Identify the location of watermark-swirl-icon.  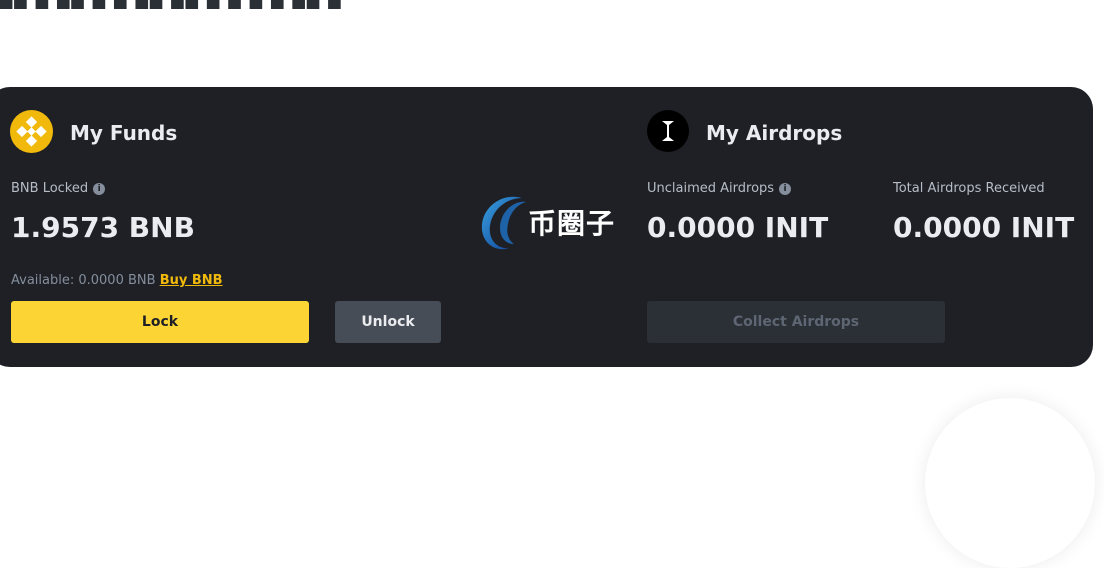
(503, 223).